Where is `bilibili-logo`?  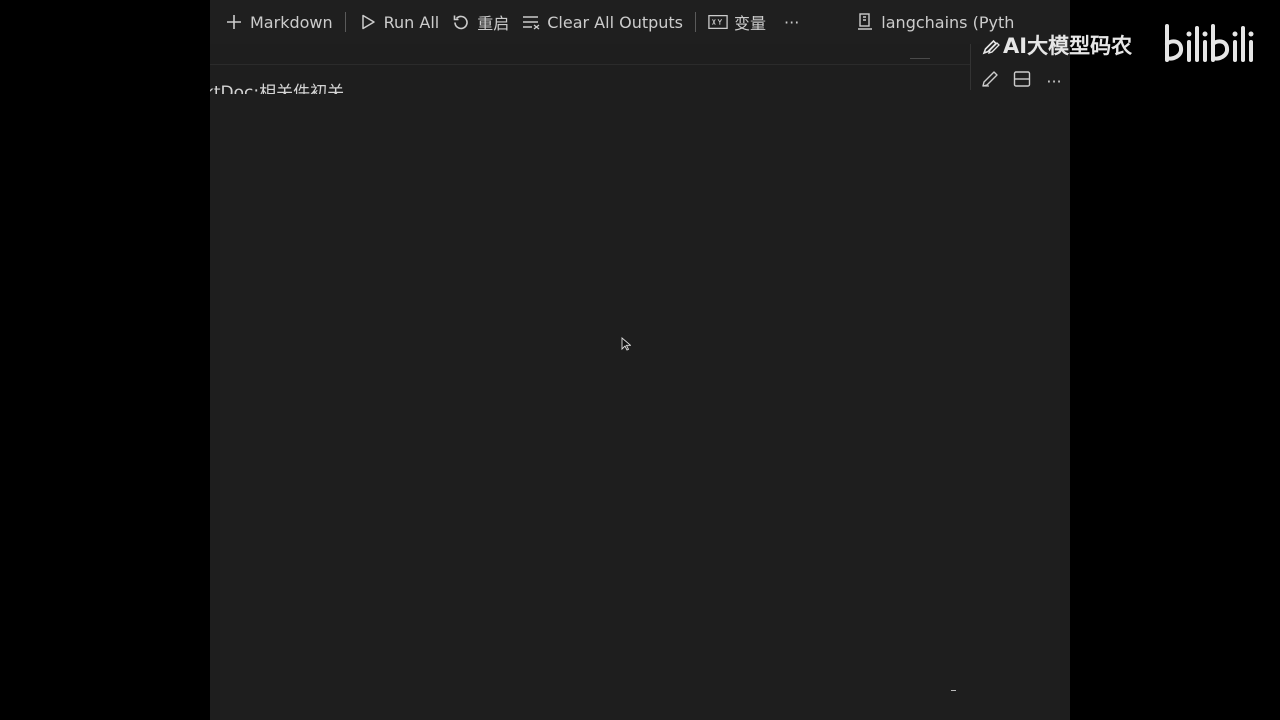
bilibili-logo is located at coordinates (1210, 43).